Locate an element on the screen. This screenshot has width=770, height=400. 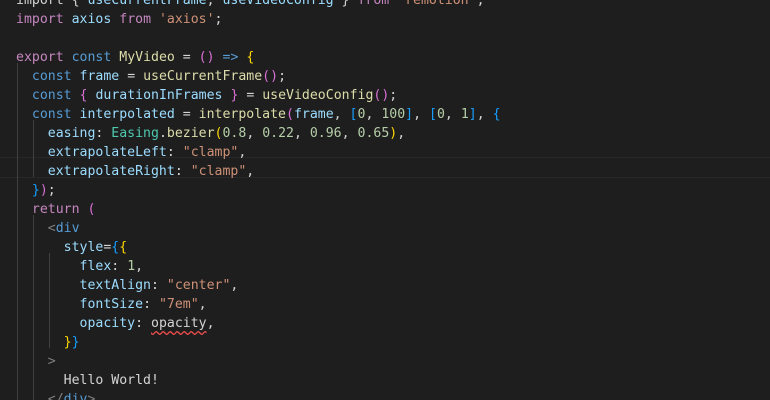
code-line: }); is located at coordinates (258, 190).